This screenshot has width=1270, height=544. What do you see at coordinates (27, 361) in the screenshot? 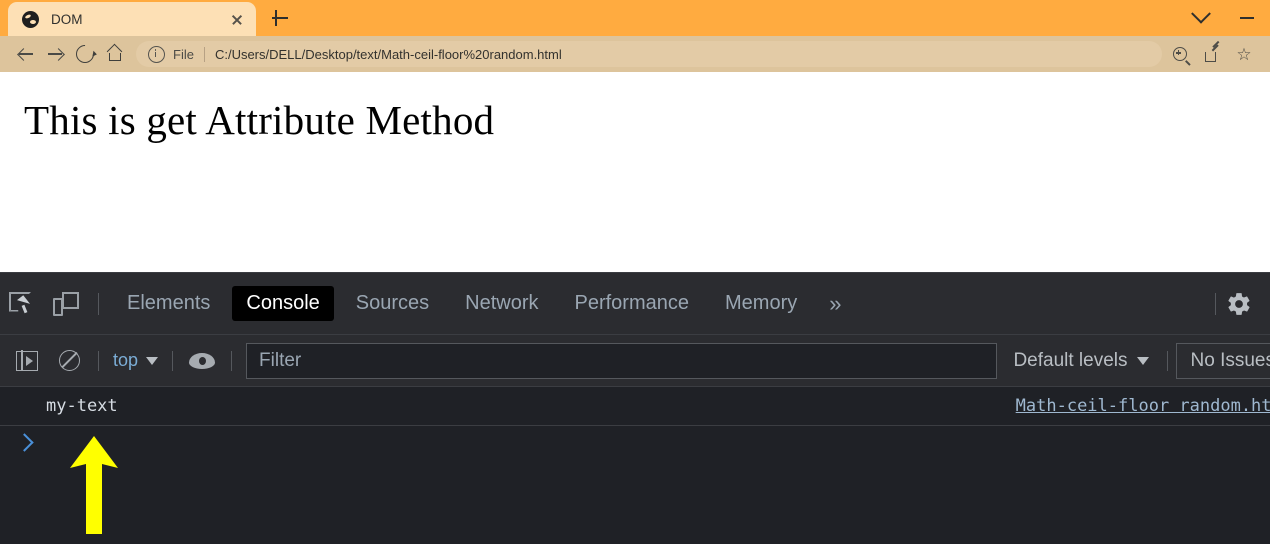
I see `console-sidebar-icon` at bounding box center [27, 361].